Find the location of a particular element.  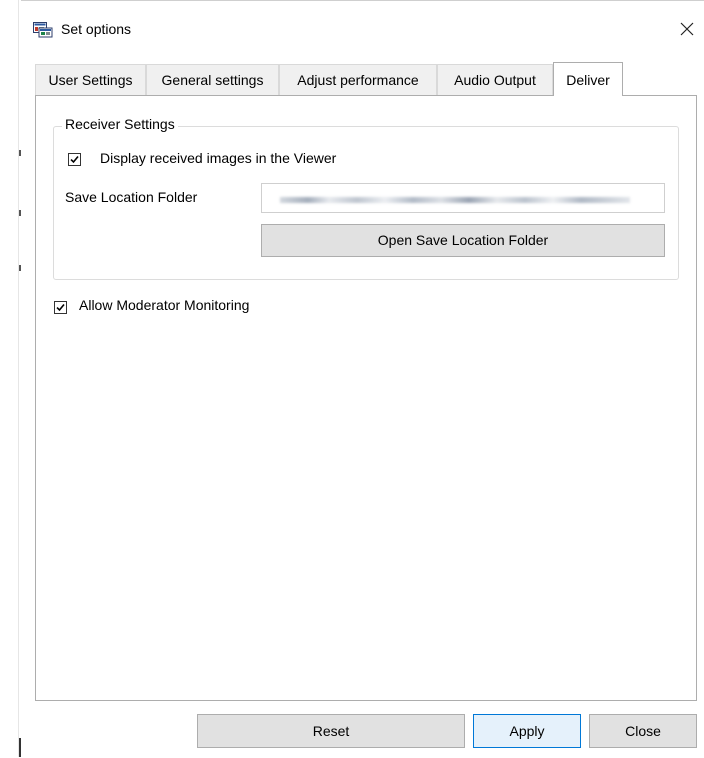

receiver-settings-title: Receiver Settings is located at coordinates (120, 124).